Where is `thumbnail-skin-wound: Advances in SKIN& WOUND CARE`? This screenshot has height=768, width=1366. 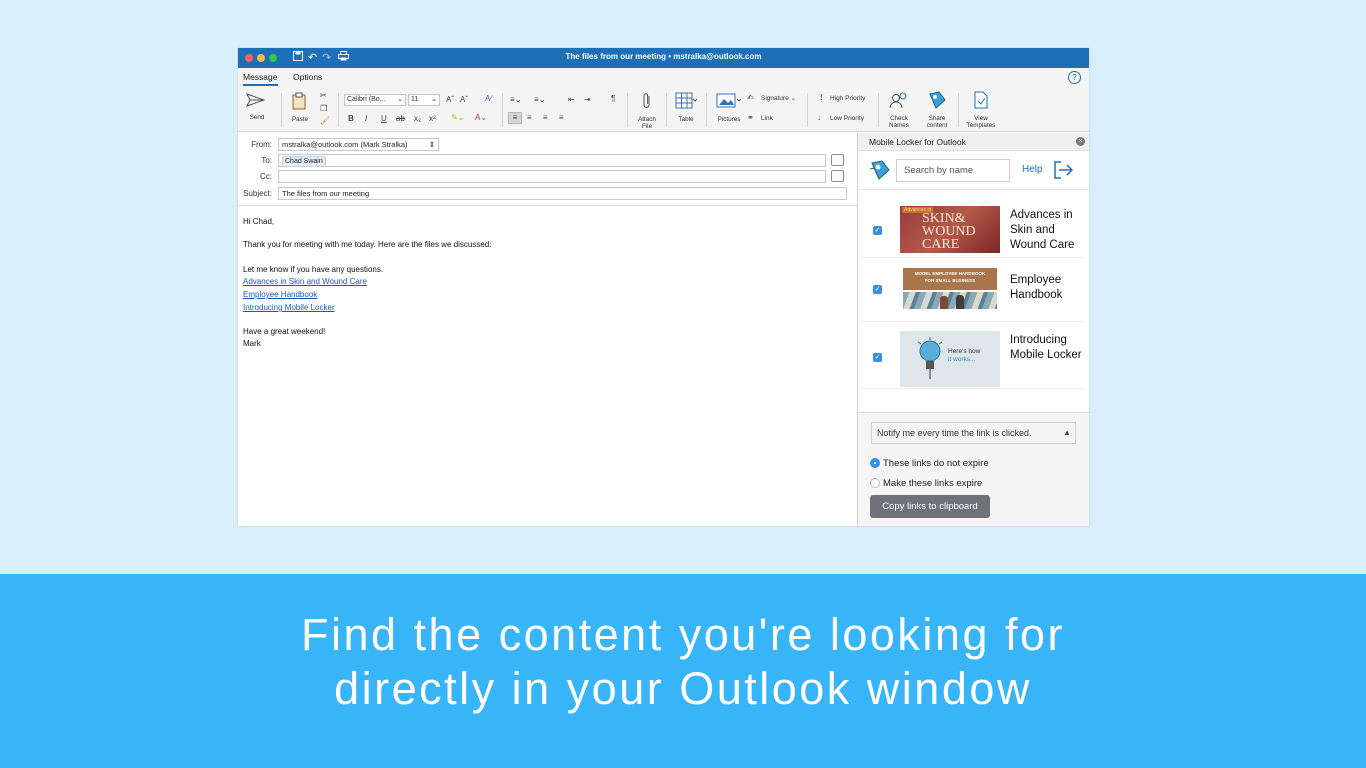
thumbnail-skin-wound: Advances in SKIN& WOUND CARE is located at coordinates (950, 229).